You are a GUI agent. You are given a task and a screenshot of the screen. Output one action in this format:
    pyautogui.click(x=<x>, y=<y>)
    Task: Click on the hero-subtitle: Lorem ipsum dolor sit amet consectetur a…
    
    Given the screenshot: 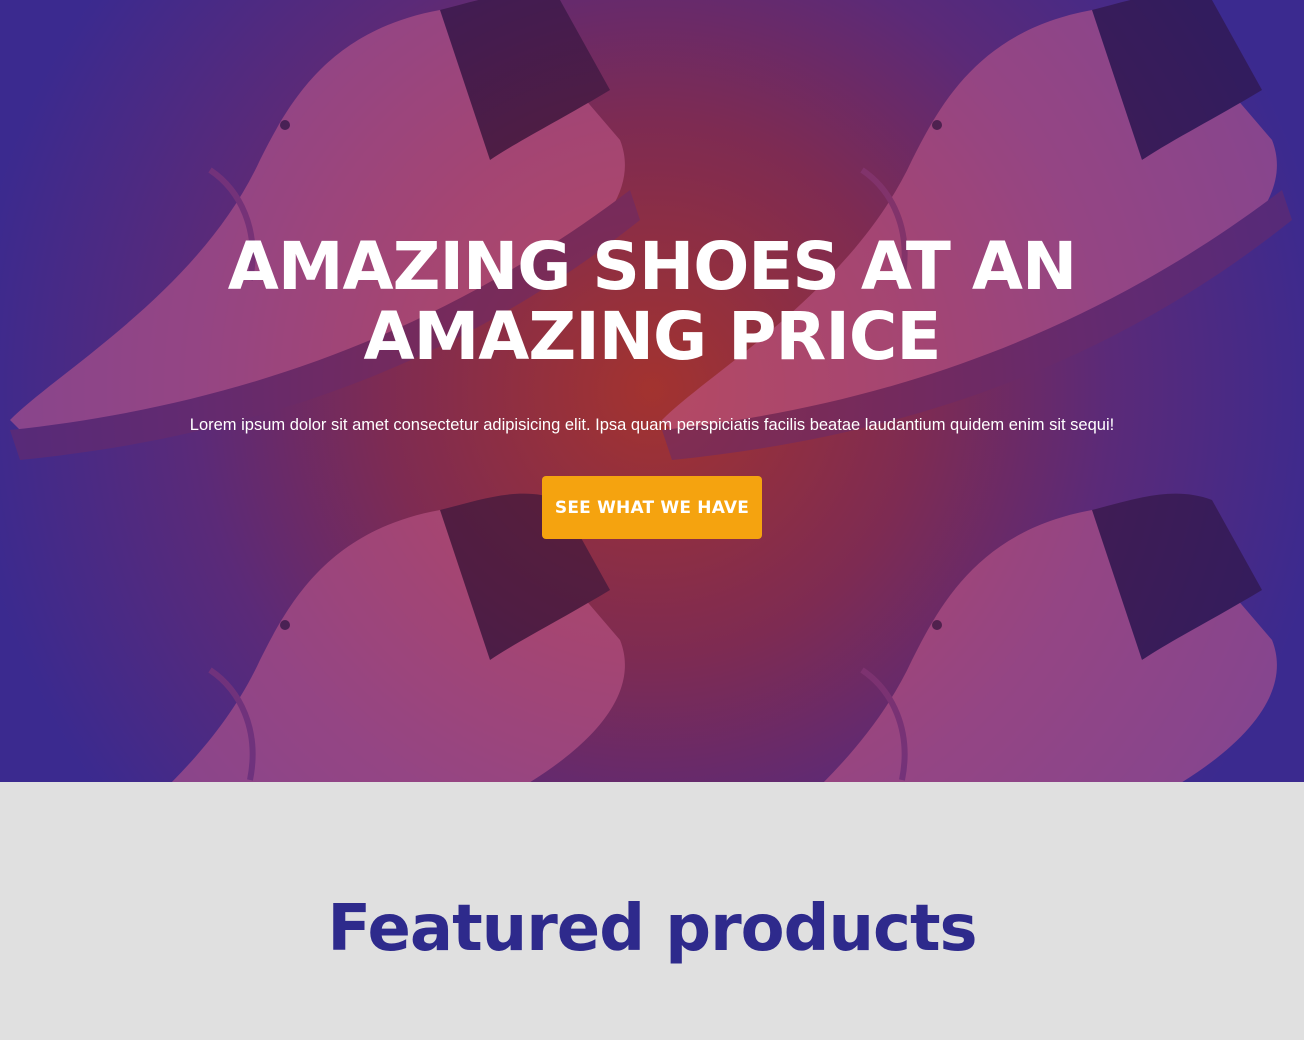 What is the action you would take?
    pyautogui.click(x=652, y=425)
    